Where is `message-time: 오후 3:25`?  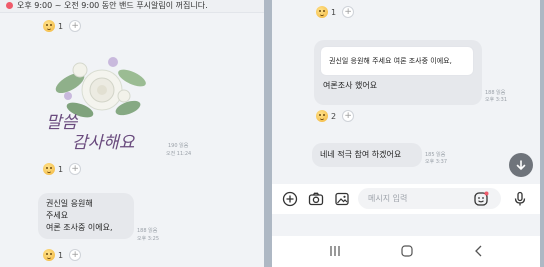
message-time: 오후 3:25 is located at coordinates (148, 239).